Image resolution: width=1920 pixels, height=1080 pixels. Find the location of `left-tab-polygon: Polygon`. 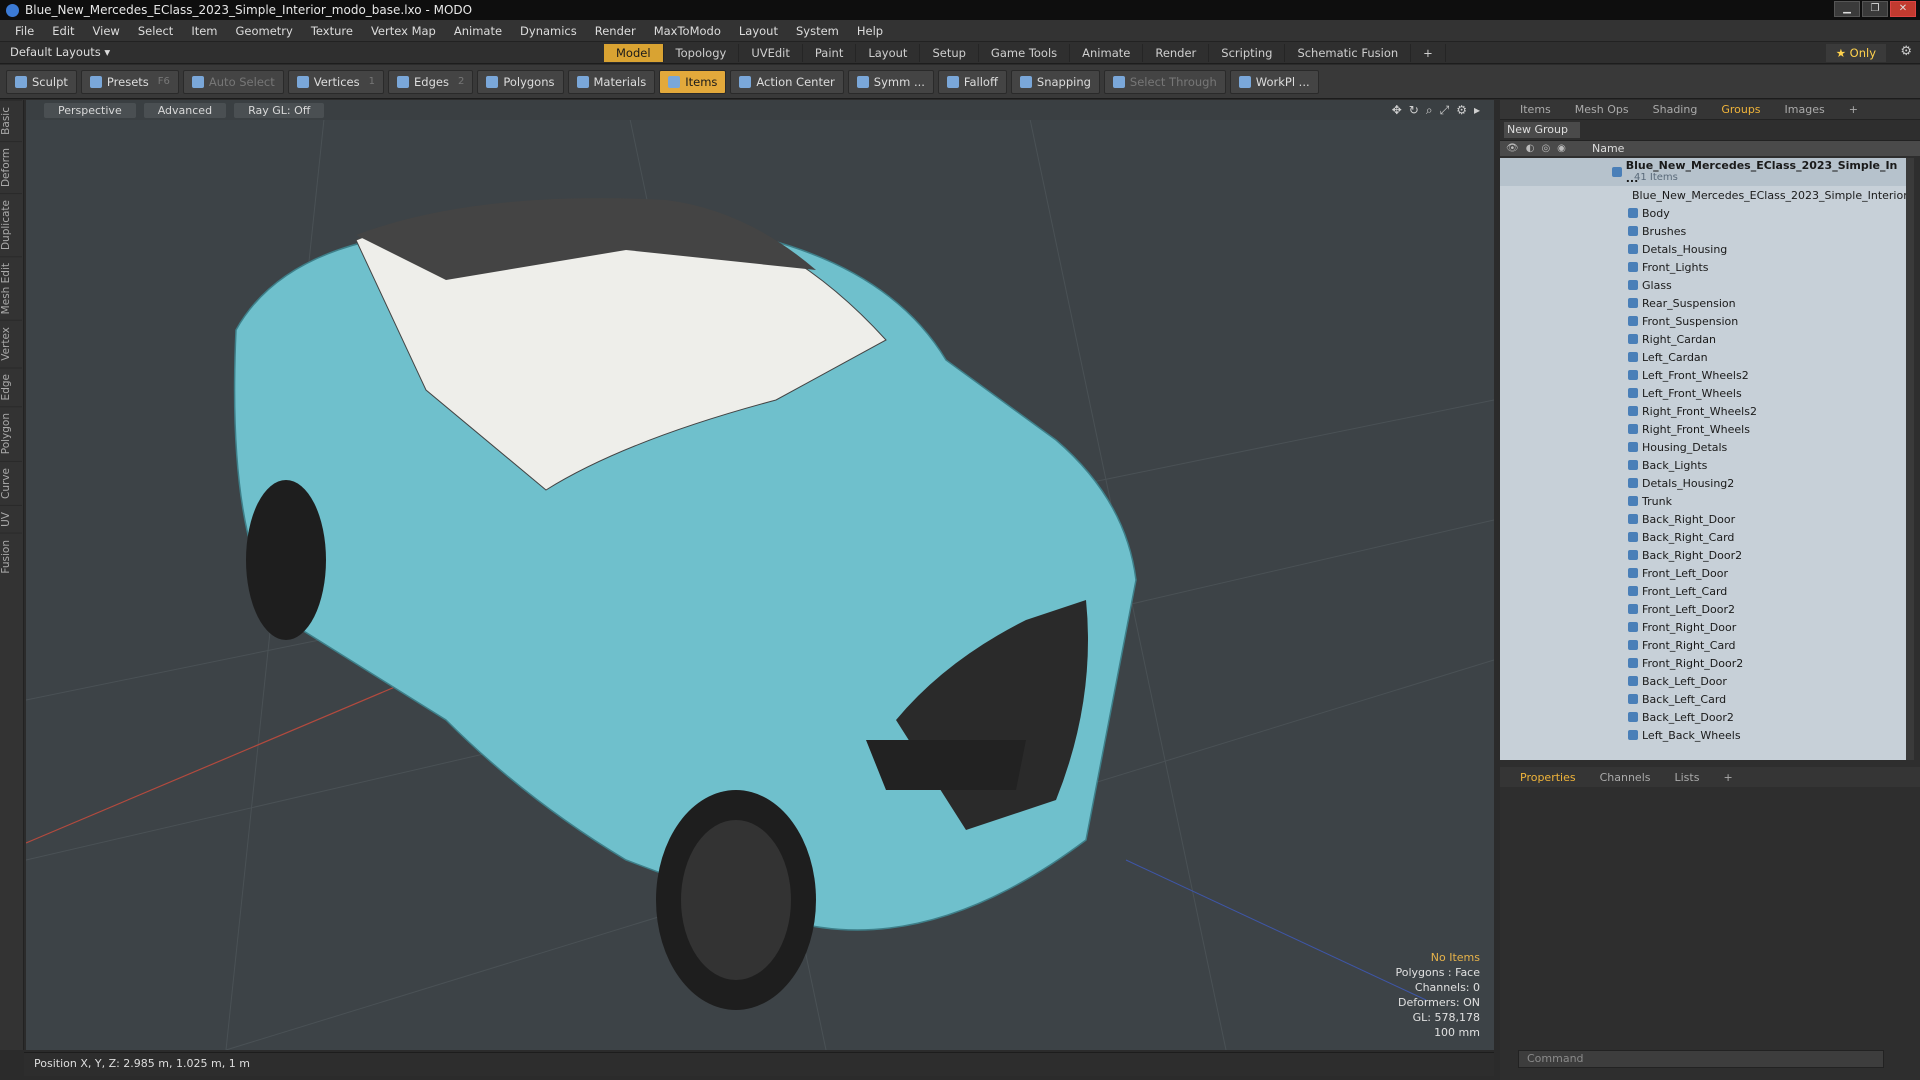

left-tab-polygon: Polygon is located at coordinates (11, 433).